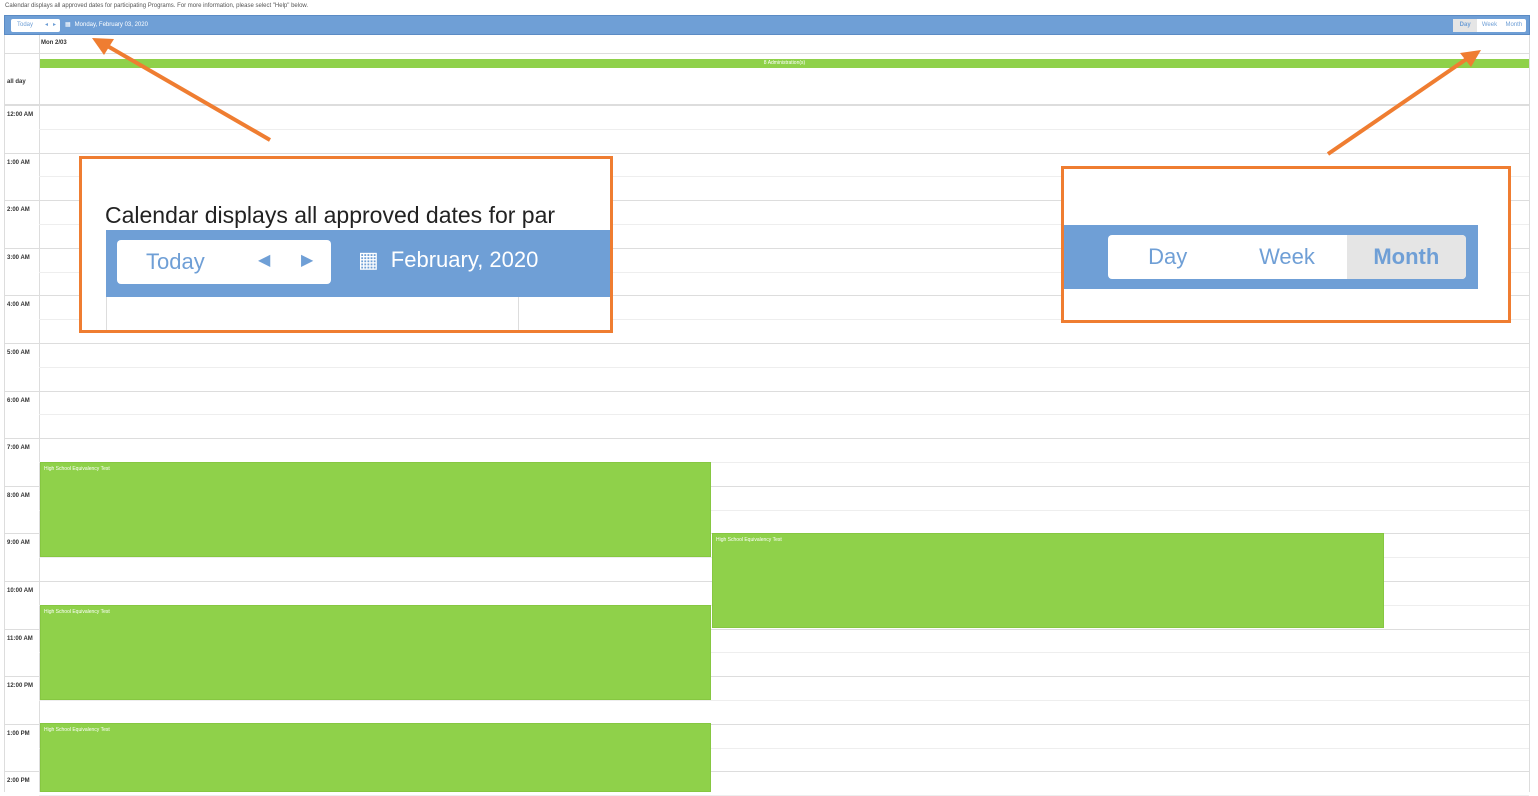 The image size is (1538, 796). What do you see at coordinates (187, 92) in the screenshot?
I see `arrow-line-left` at bounding box center [187, 92].